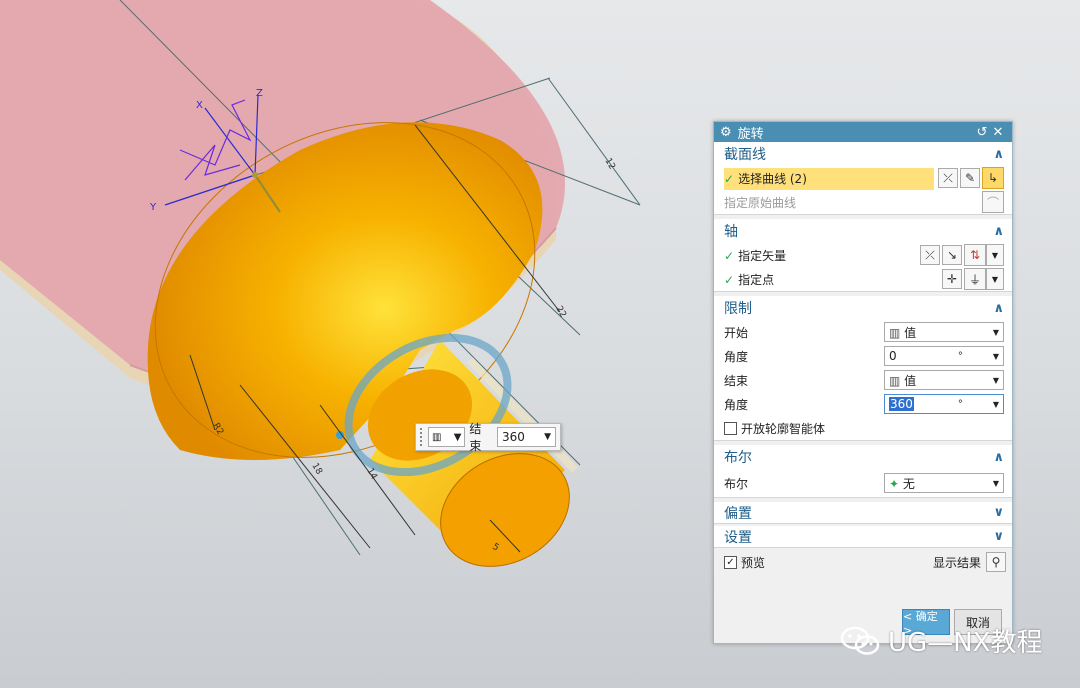 This screenshot has width=1080, height=688. What do you see at coordinates (738, 537) in the screenshot?
I see `settings-title: 设置` at bounding box center [738, 537].